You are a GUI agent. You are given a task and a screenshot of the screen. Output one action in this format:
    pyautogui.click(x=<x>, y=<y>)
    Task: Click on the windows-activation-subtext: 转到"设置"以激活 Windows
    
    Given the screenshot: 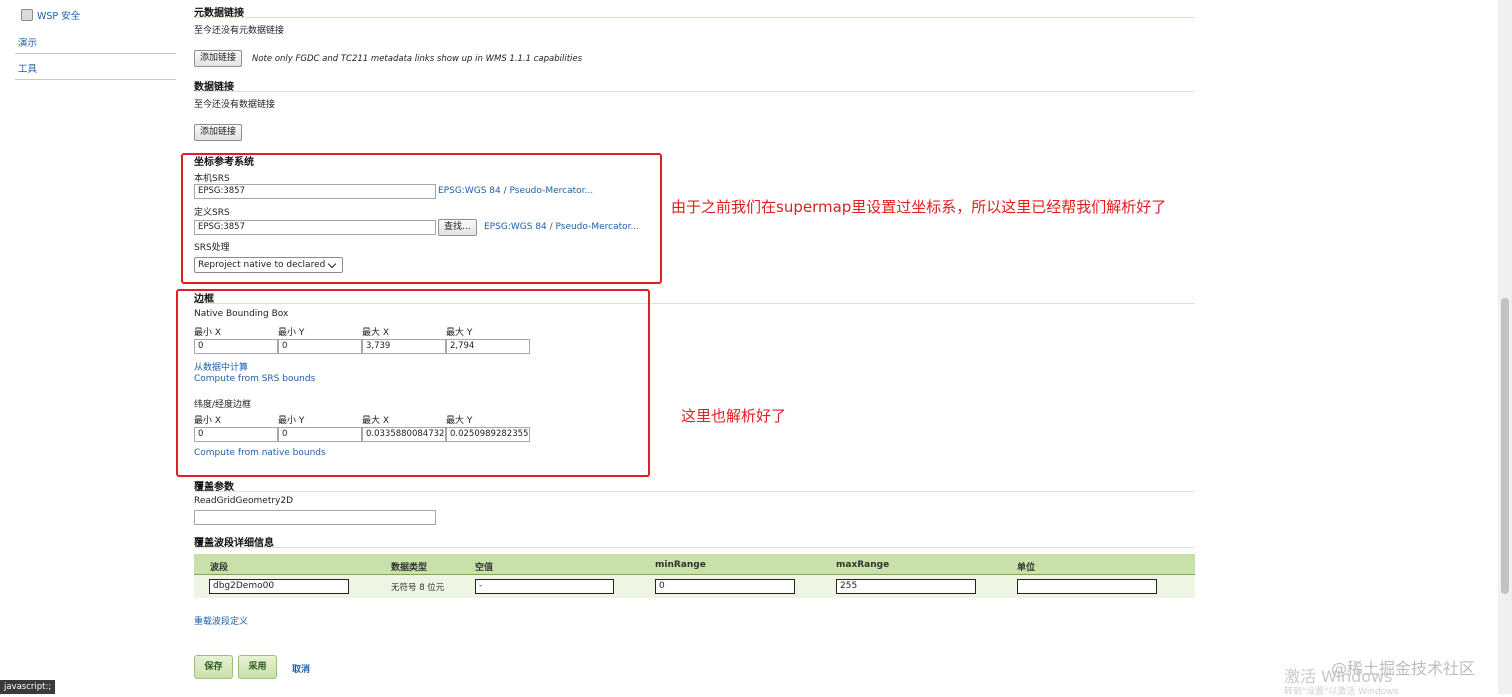 What is the action you would take?
    pyautogui.click(x=1341, y=692)
    